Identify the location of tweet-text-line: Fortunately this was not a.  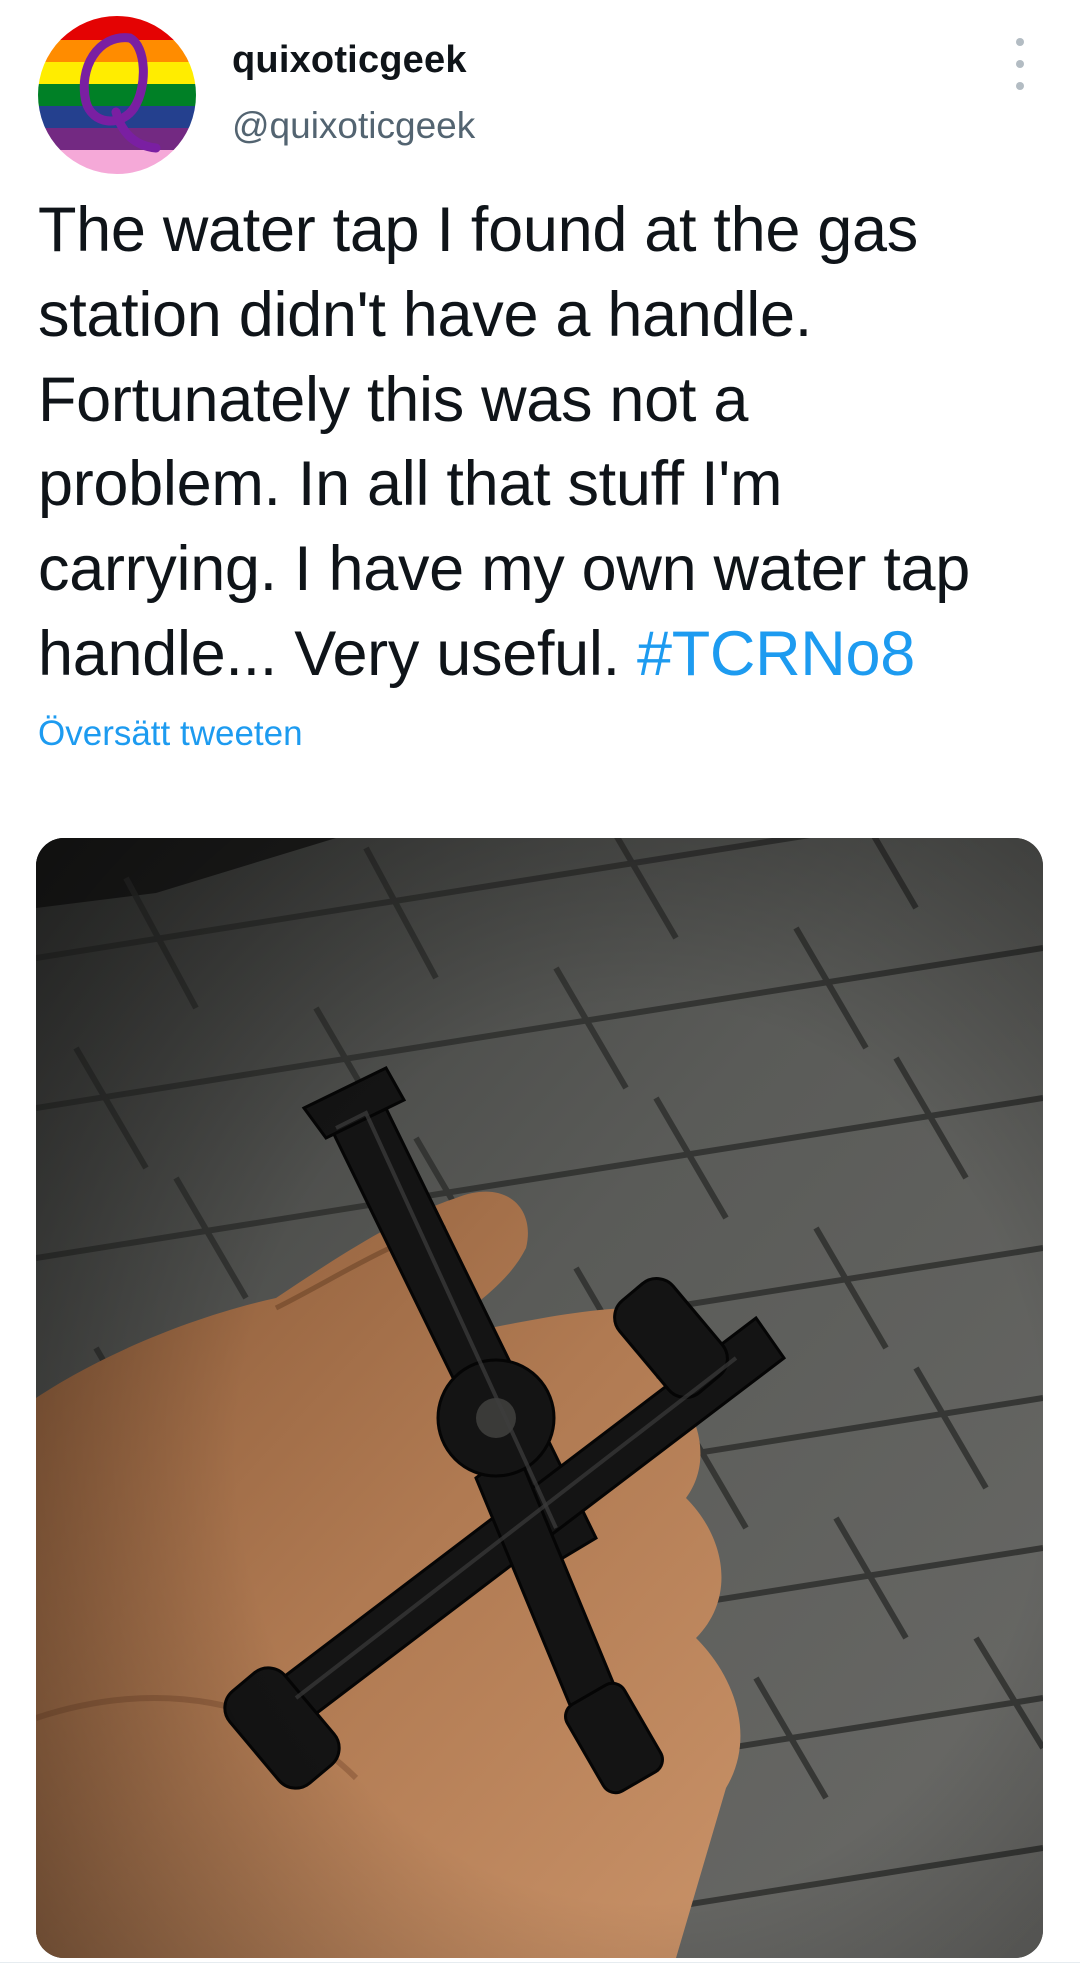
(393, 399).